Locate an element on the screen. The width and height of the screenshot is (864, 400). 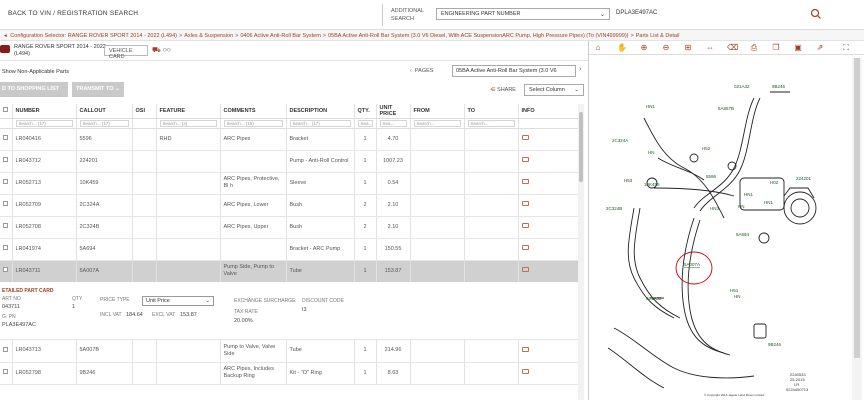
column-header is located at coordinates (6, 111).